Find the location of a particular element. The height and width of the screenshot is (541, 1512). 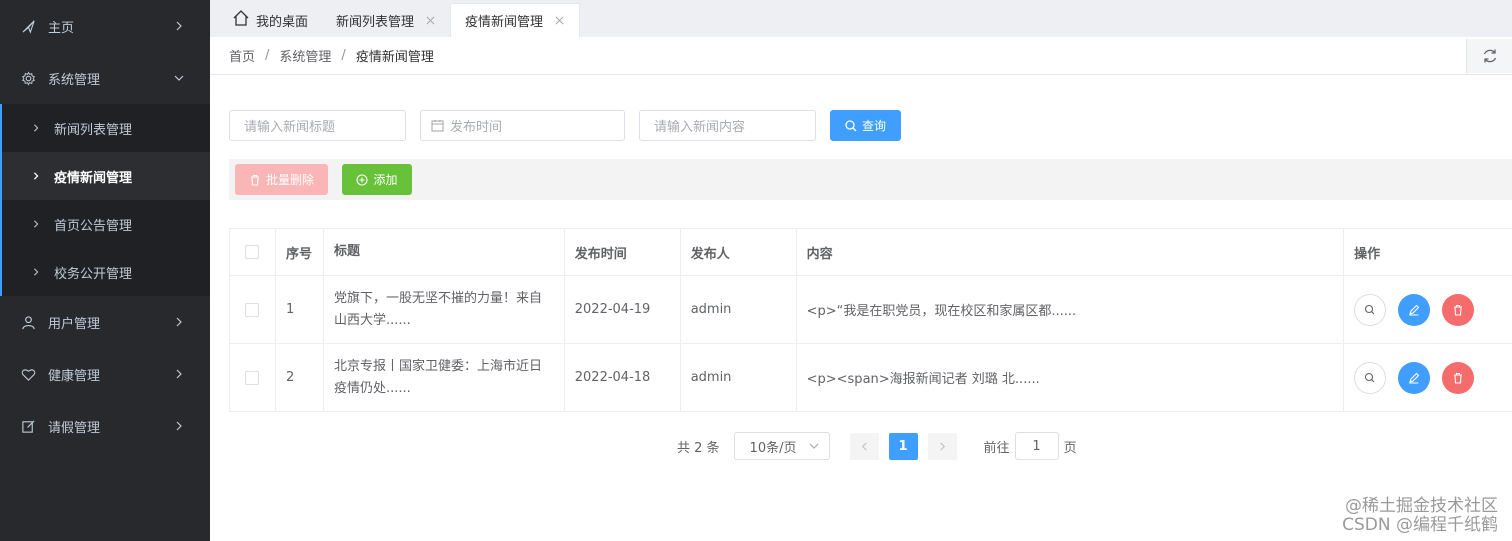

sidebar-item-label: 用户管理 is located at coordinates (74, 324).